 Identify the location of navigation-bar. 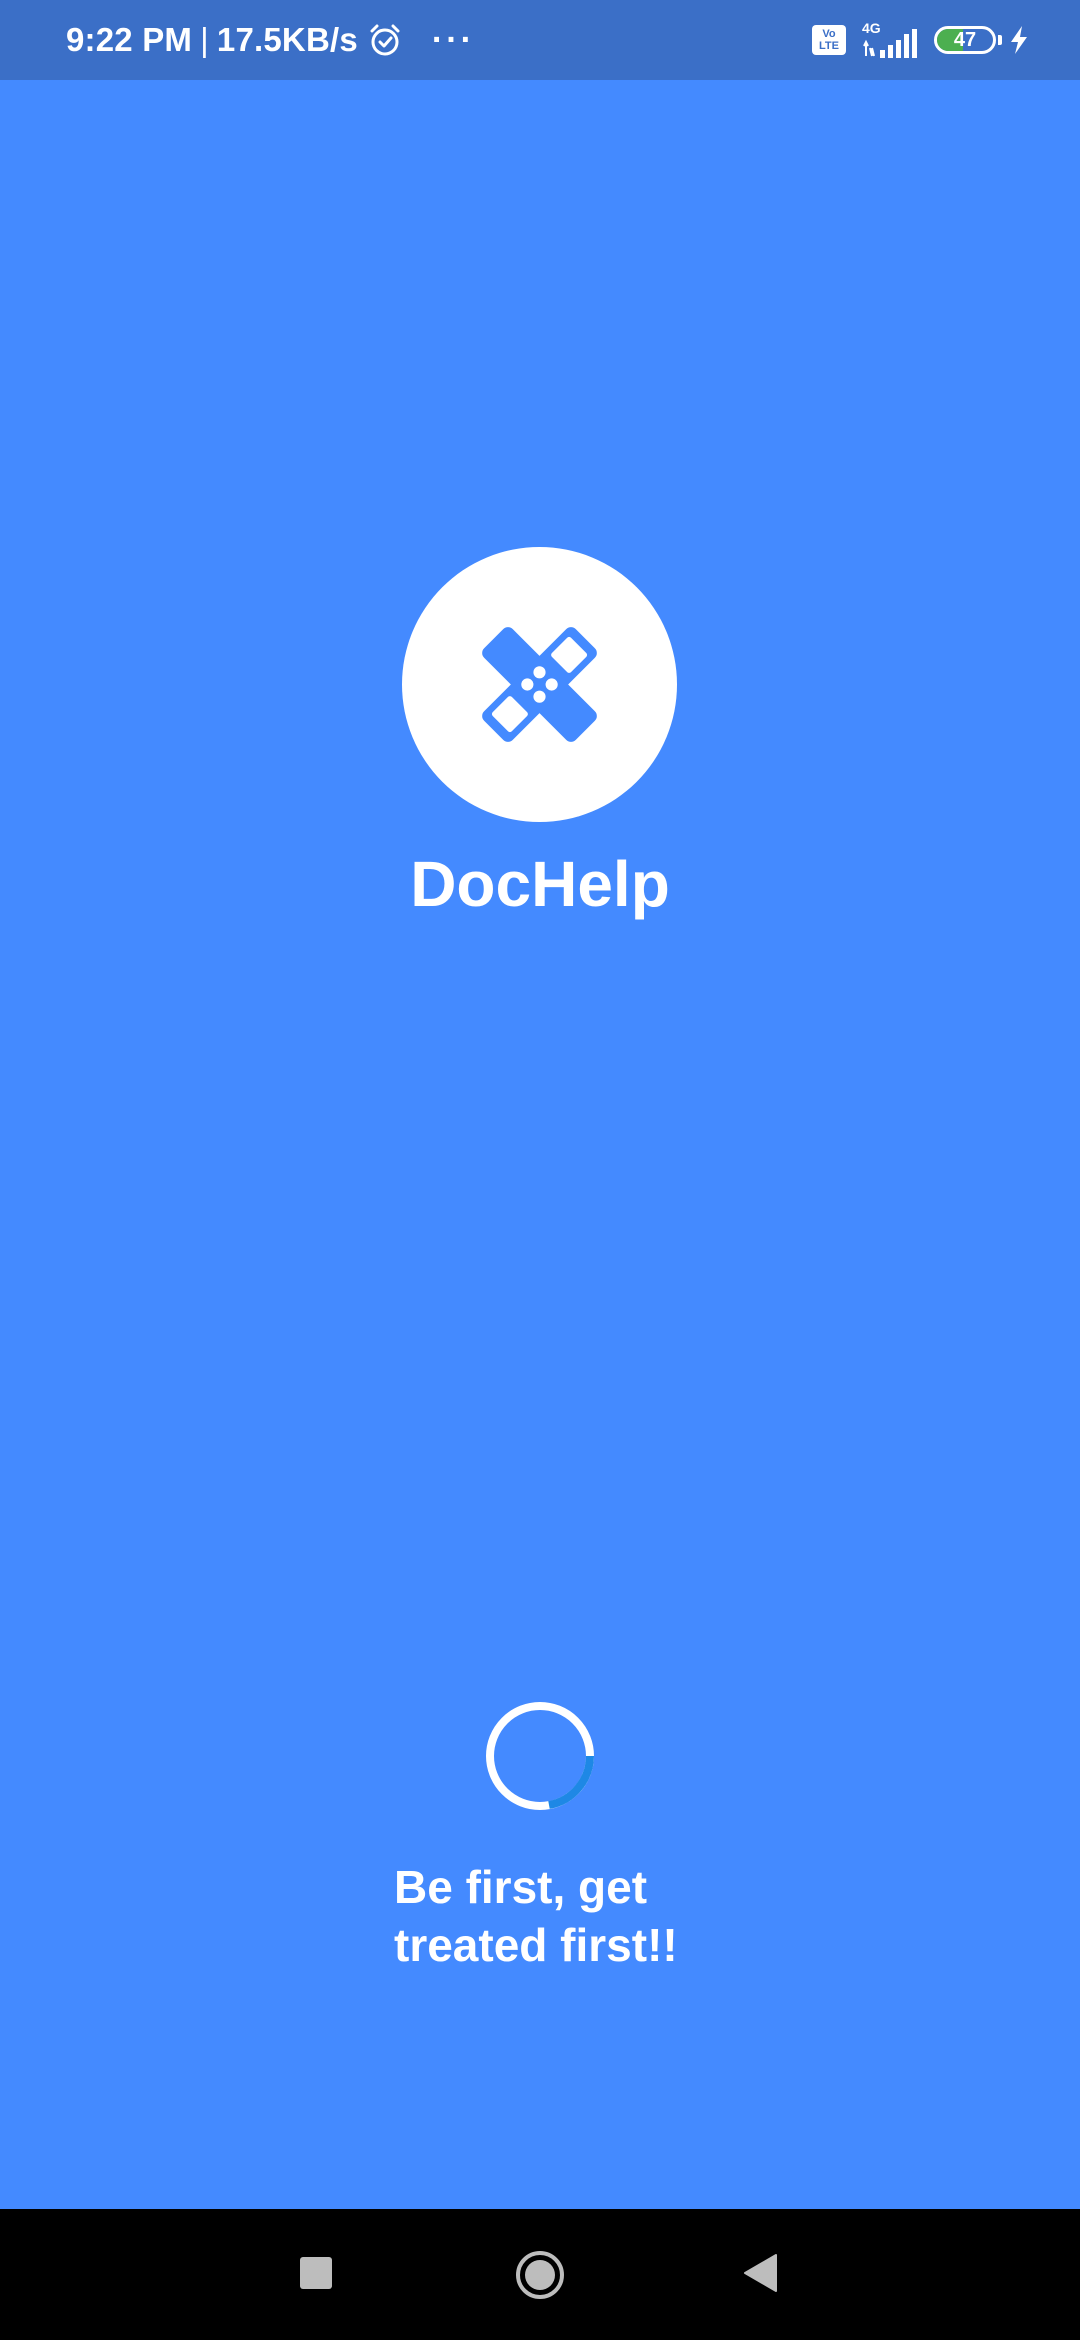
(540, 2274).